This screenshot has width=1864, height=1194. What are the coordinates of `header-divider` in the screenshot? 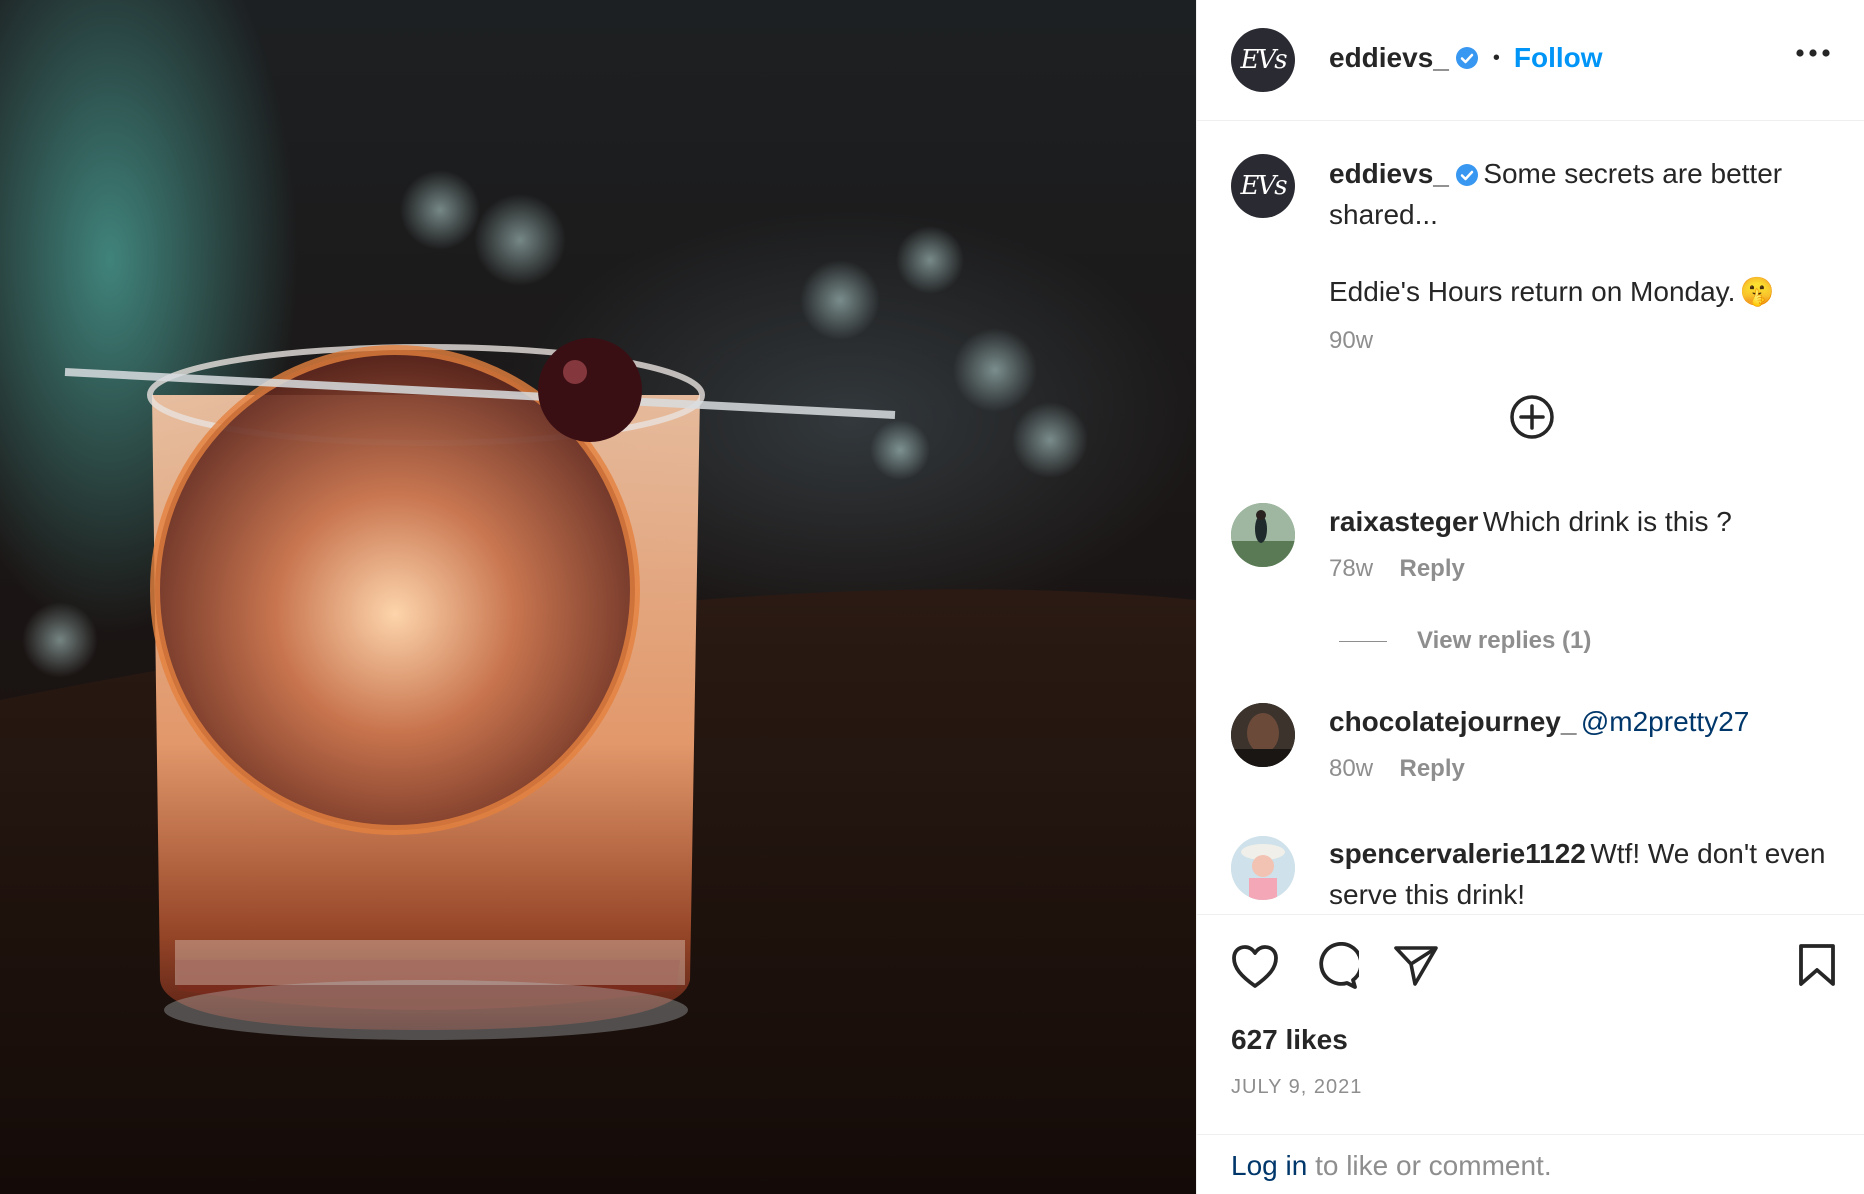 It's located at (1530, 120).